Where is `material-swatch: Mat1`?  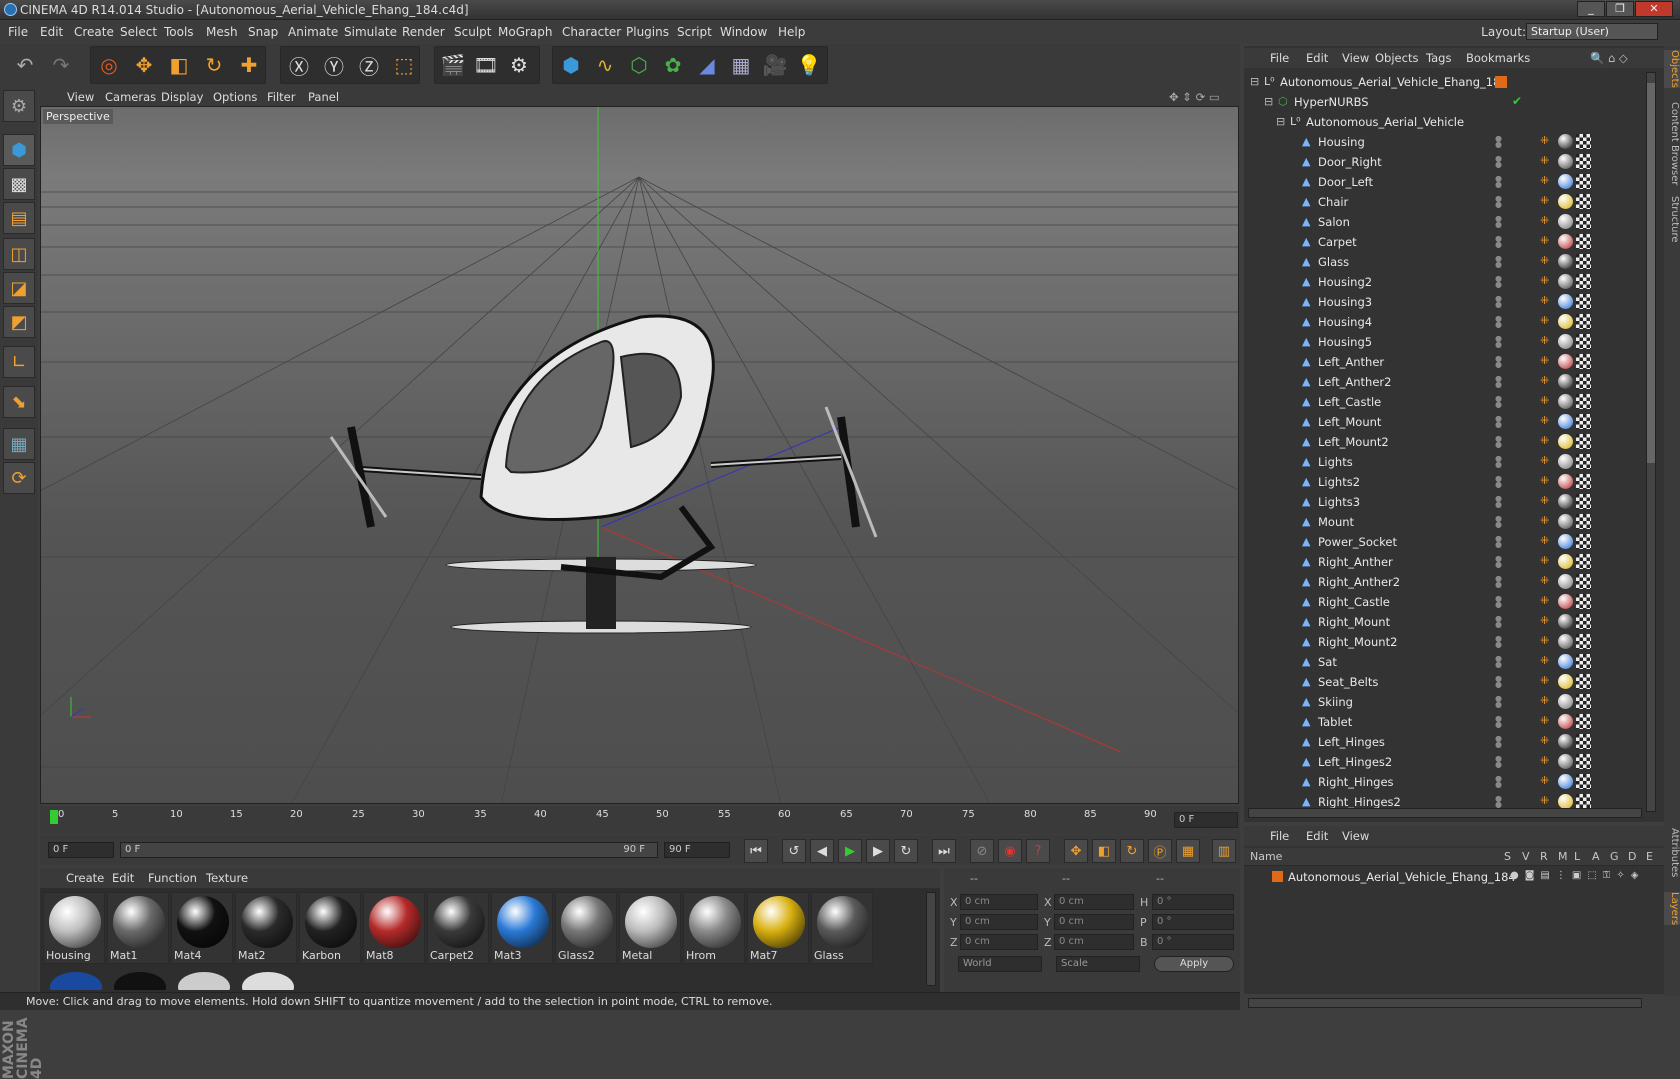 material-swatch: Mat1 is located at coordinates (138, 928).